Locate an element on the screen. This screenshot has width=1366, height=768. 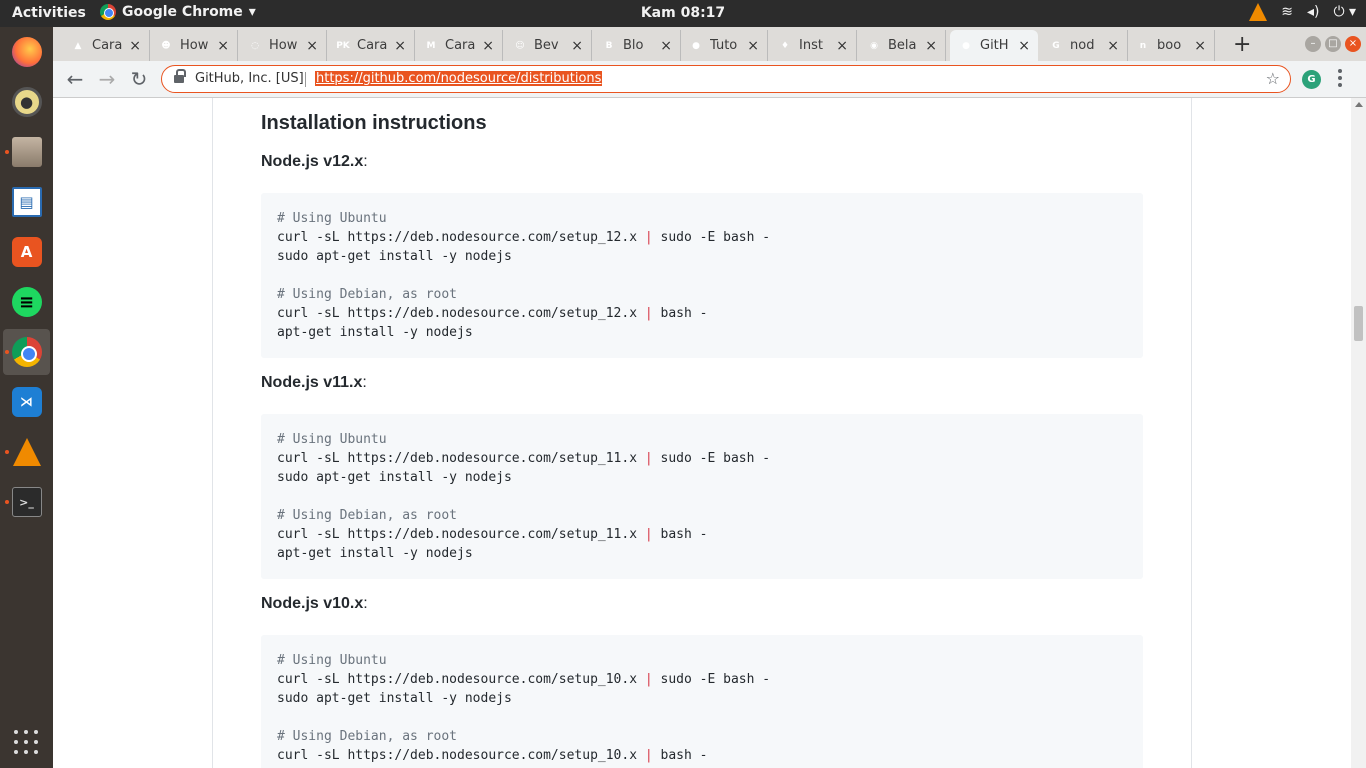
lock-icon is located at coordinates (180, 76).